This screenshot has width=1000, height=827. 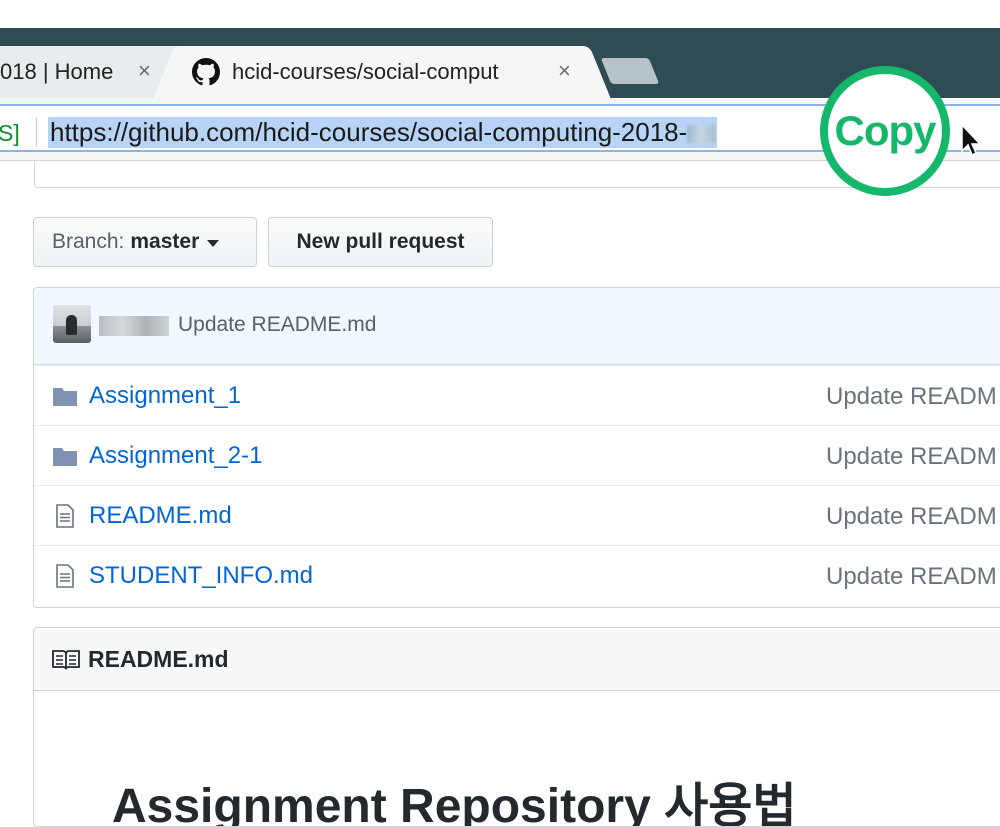 I want to click on file-name-link: README.md, so click(x=160, y=516).